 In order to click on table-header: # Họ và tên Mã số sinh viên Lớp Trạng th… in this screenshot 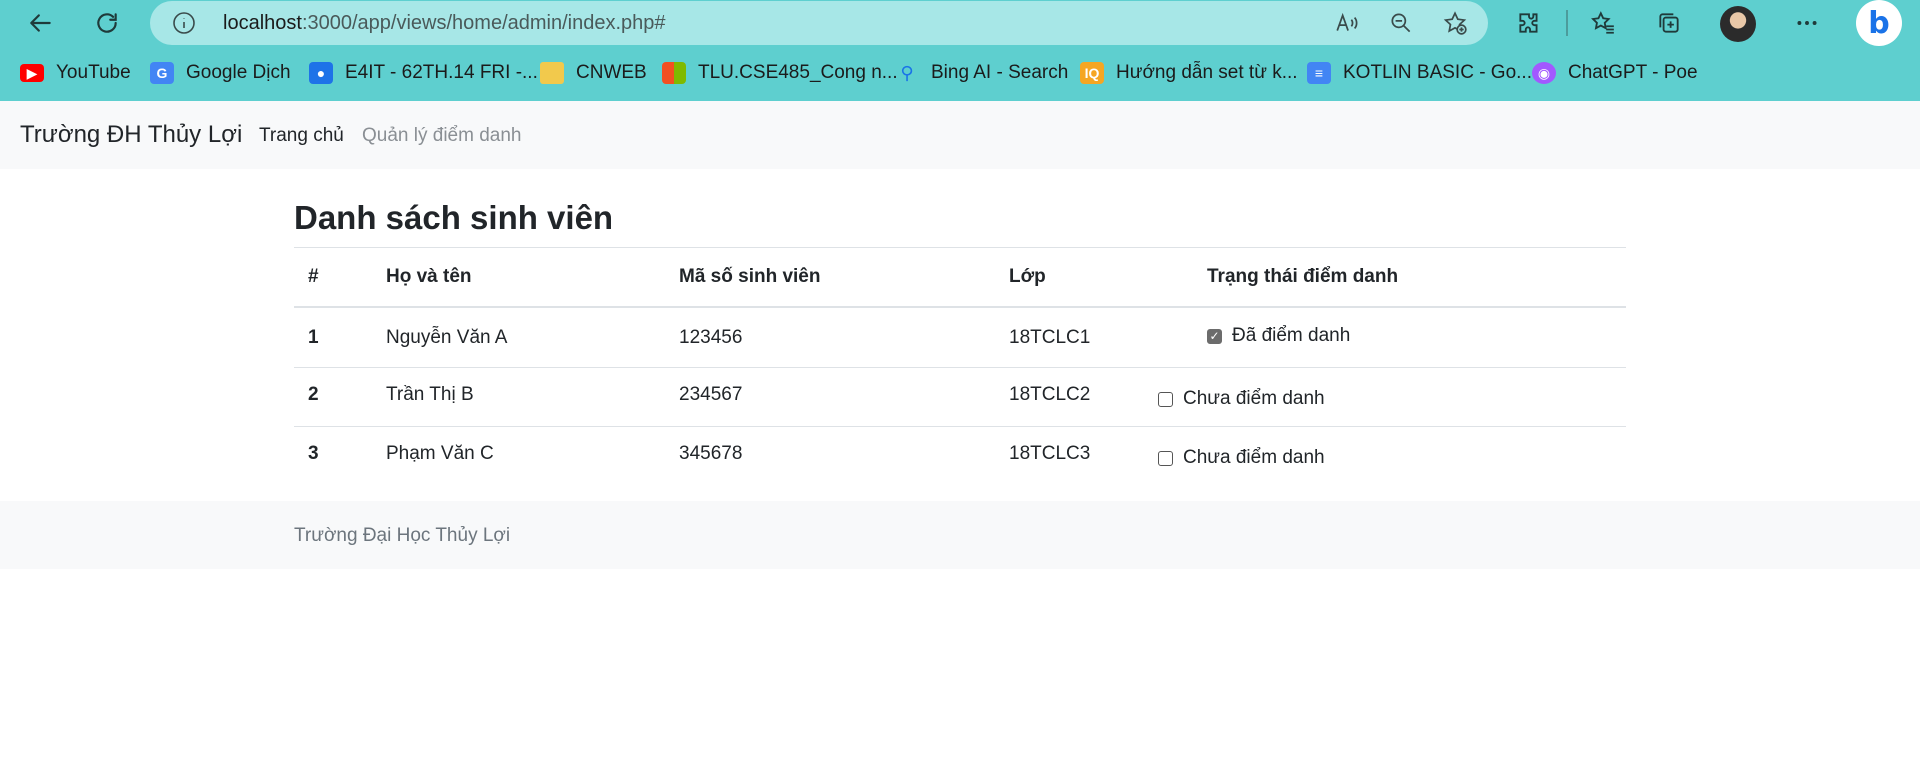, I will do `click(960, 278)`.